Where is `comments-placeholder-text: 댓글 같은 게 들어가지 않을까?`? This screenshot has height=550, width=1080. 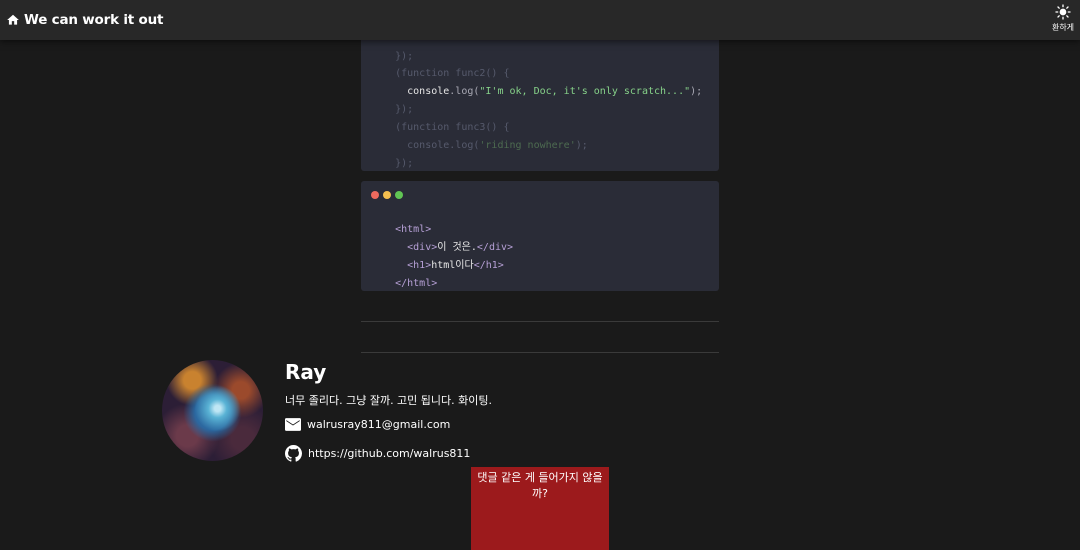 comments-placeholder-text: 댓글 같은 게 들어가지 않을까? is located at coordinates (540, 485).